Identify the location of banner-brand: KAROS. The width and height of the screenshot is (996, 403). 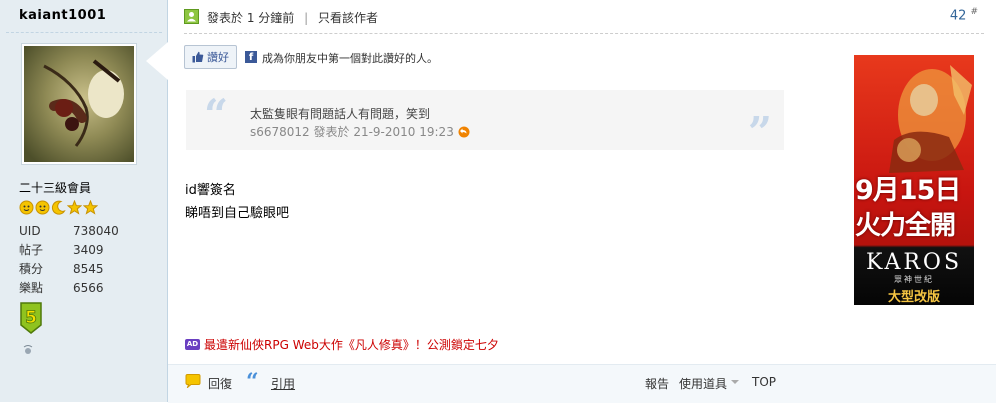
(914, 262).